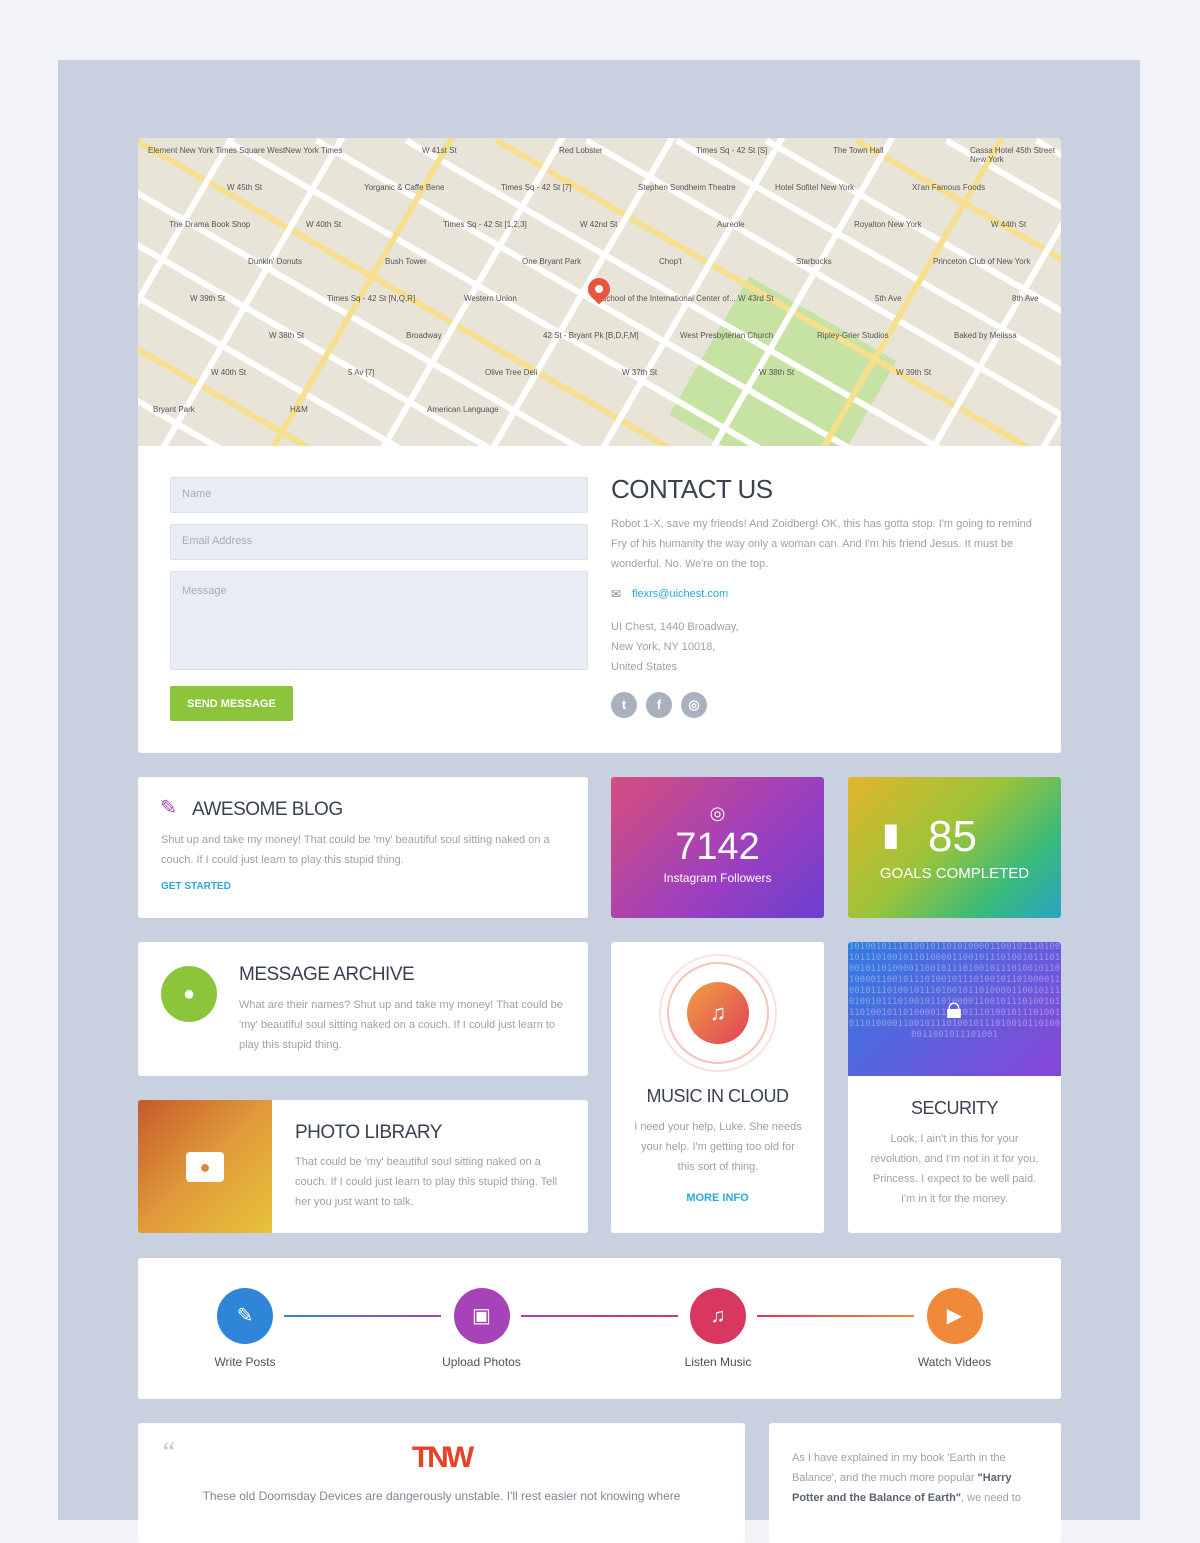  I want to click on more-info-link: MORE INFO, so click(717, 1198).